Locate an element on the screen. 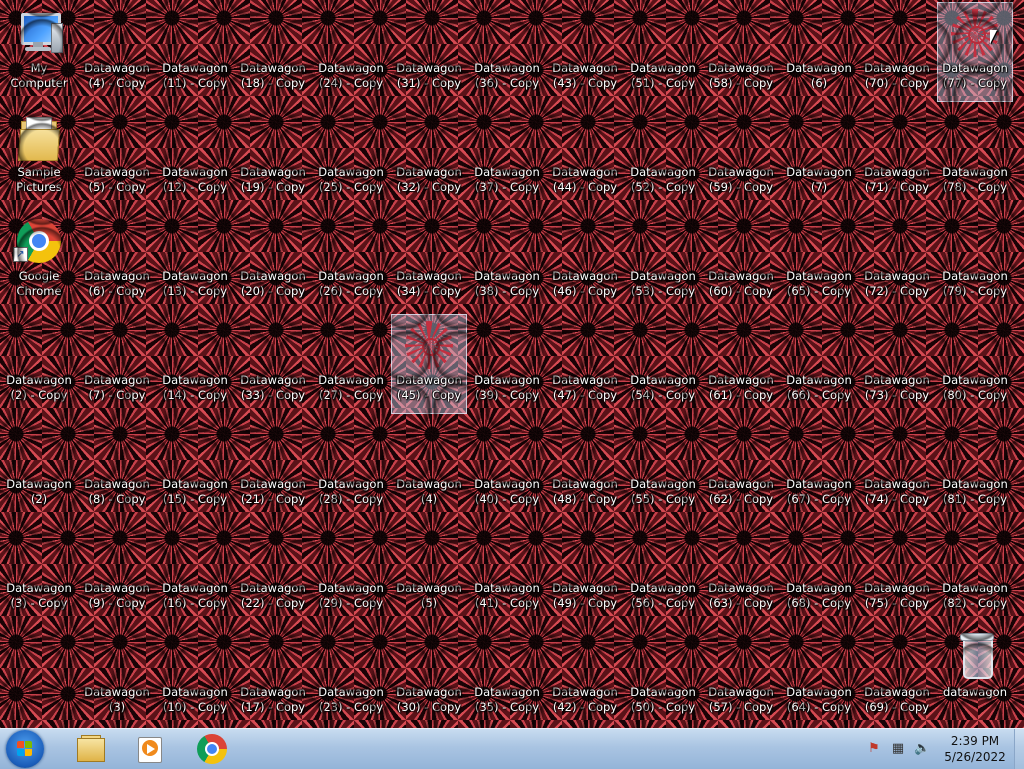 This screenshot has height=769, width=1024. media-player-taskbar-button is located at coordinates (149, 749).